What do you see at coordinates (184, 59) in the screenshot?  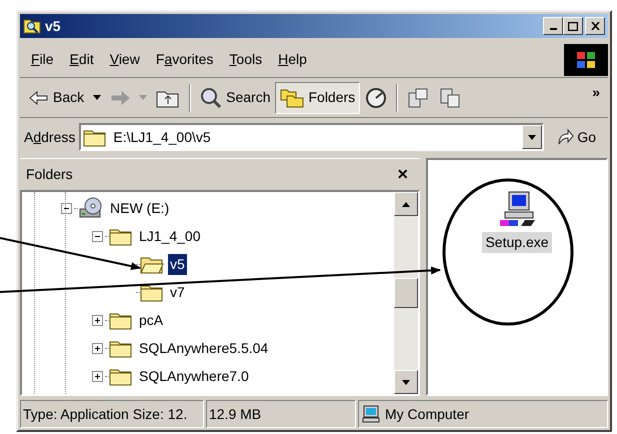 I see `menu-item: Favorites` at bounding box center [184, 59].